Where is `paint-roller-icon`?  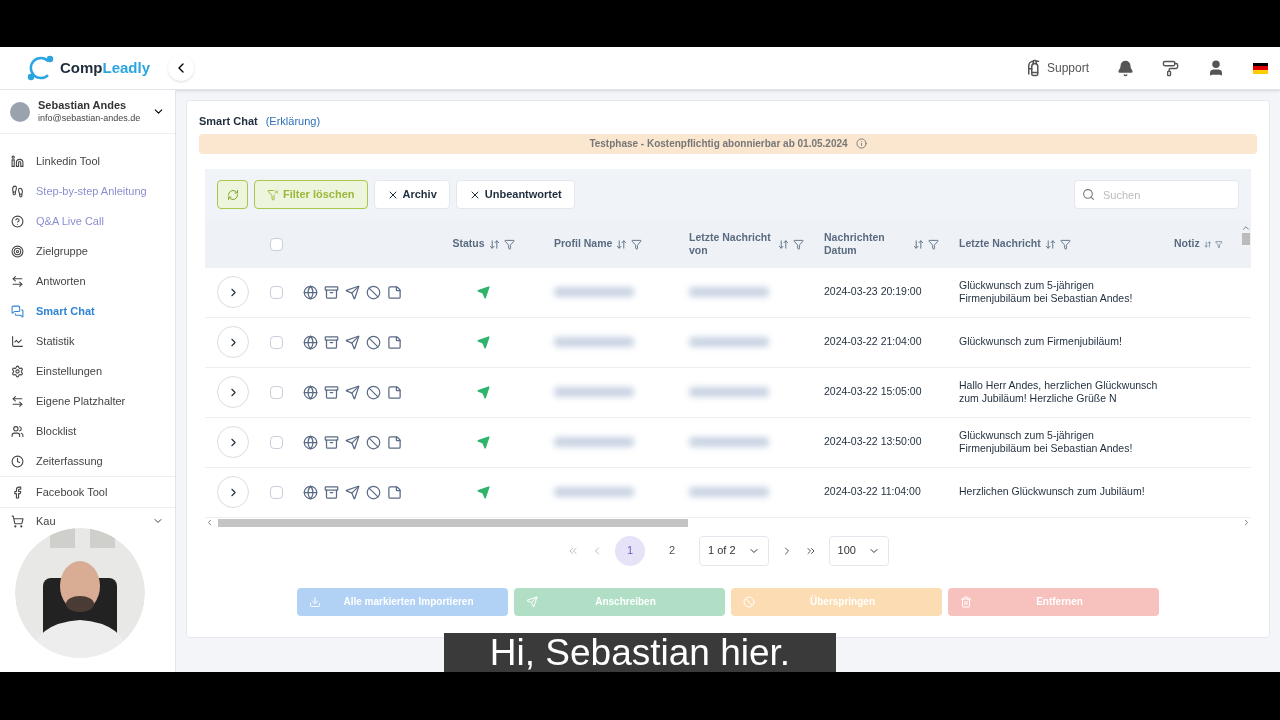 paint-roller-icon is located at coordinates (1170, 68).